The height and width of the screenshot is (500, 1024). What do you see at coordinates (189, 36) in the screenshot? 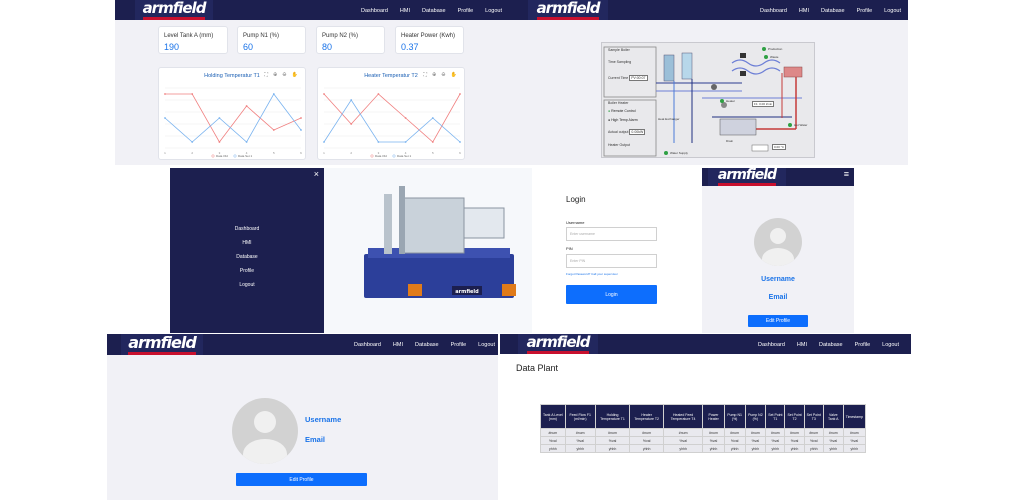
I see `kpi-label: Level Tank A (mm)` at bounding box center [189, 36].